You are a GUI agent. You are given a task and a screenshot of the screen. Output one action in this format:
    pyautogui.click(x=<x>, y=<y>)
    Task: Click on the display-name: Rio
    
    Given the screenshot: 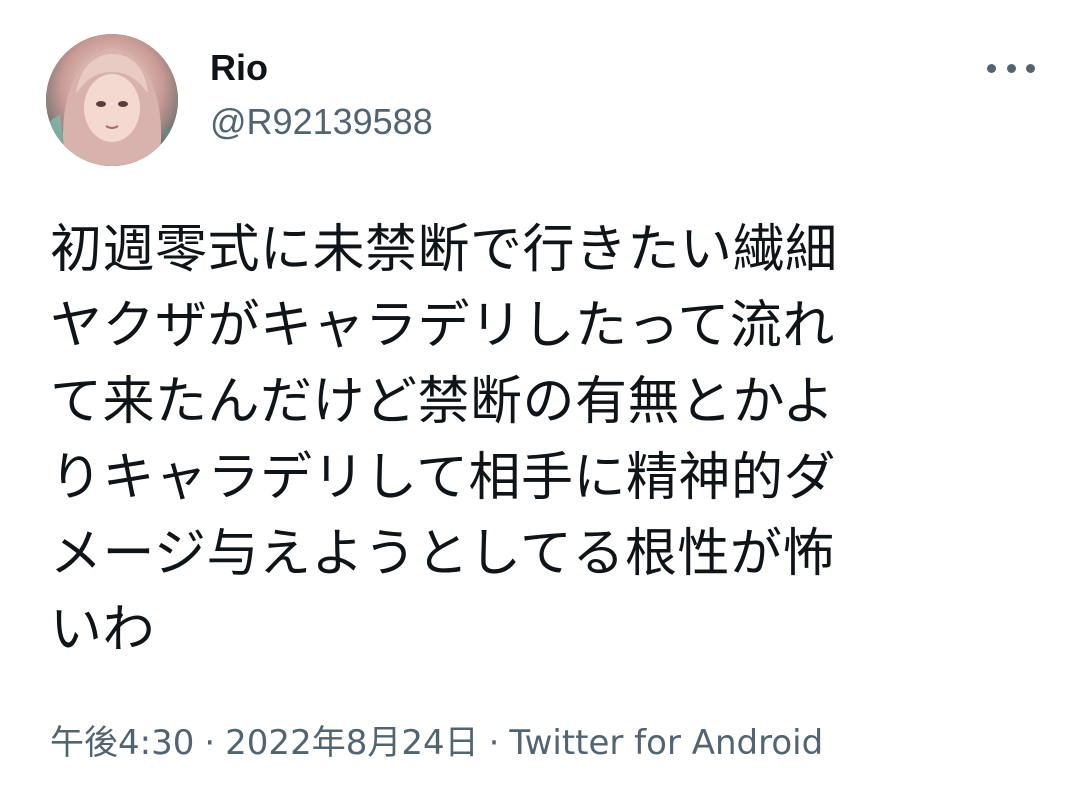 What is the action you would take?
    pyautogui.click(x=239, y=68)
    